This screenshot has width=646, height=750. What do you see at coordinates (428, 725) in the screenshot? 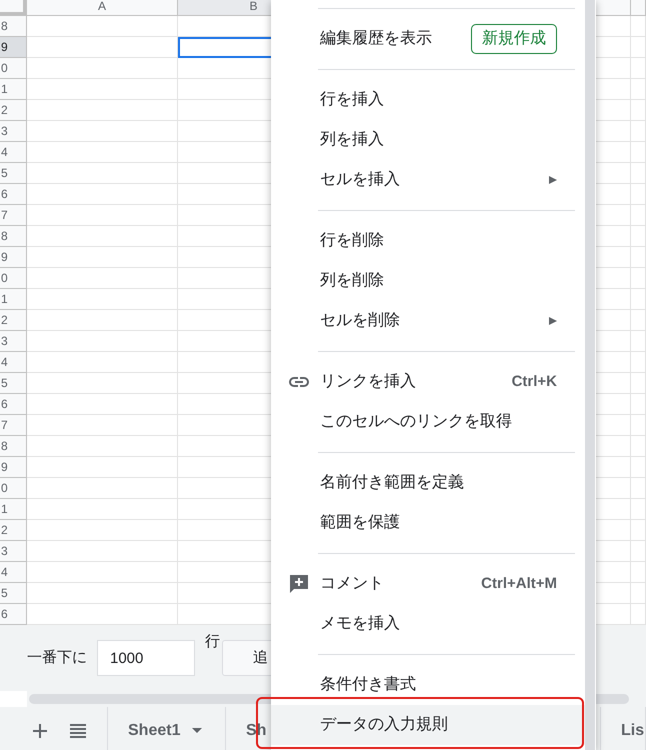
I see `menu-item: データの入力規則` at bounding box center [428, 725].